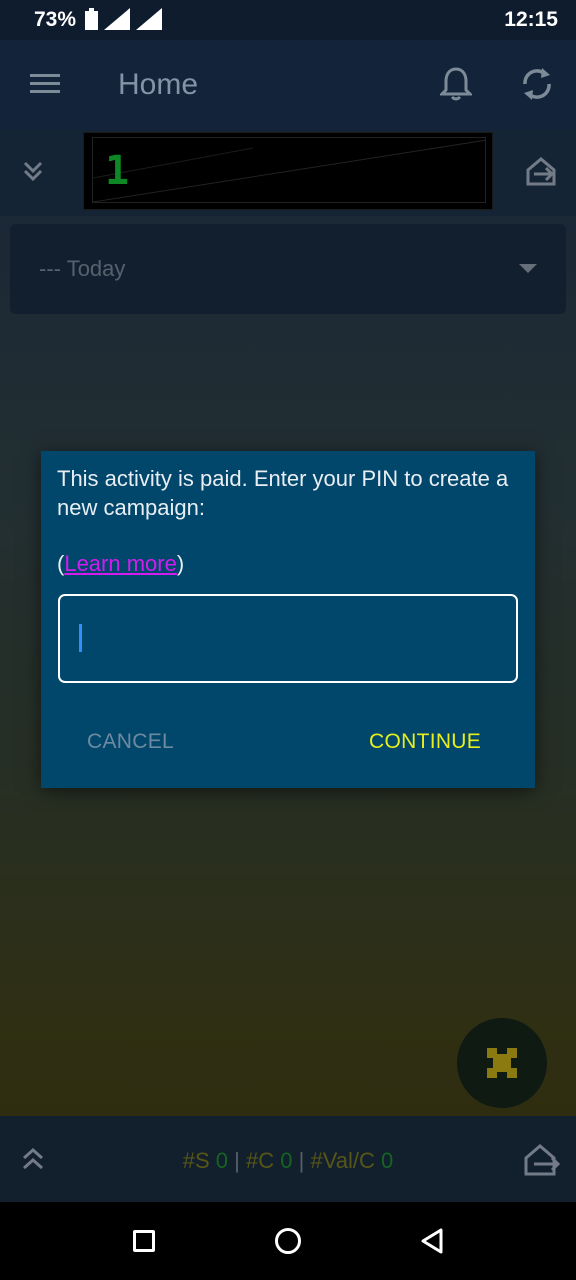 This screenshot has height=1280, width=576. What do you see at coordinates (80, 638) in the screenshot?
I see `text-cursor` at bounding box center [80, 638].